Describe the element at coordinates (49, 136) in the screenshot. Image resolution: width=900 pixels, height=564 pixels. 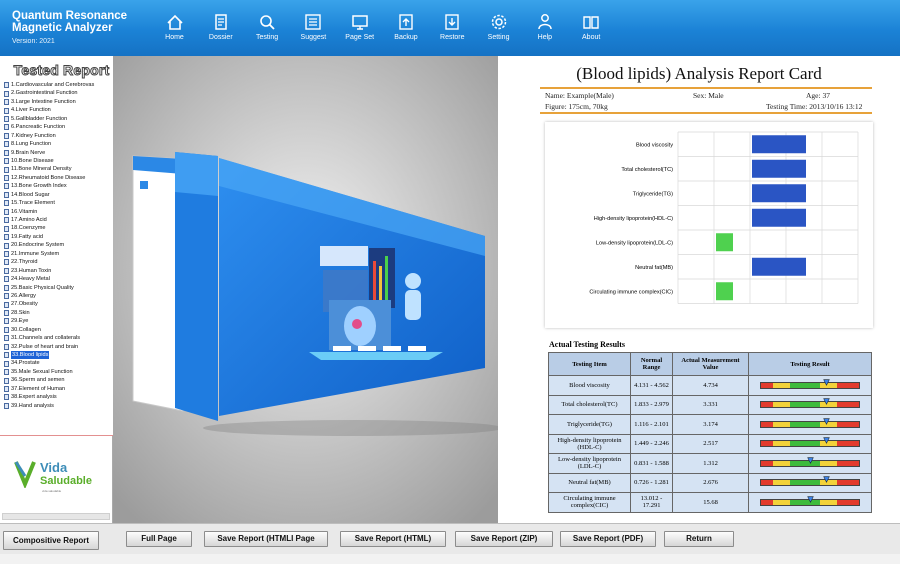
I see `tree-item: 7.Kidney Function` at that location.